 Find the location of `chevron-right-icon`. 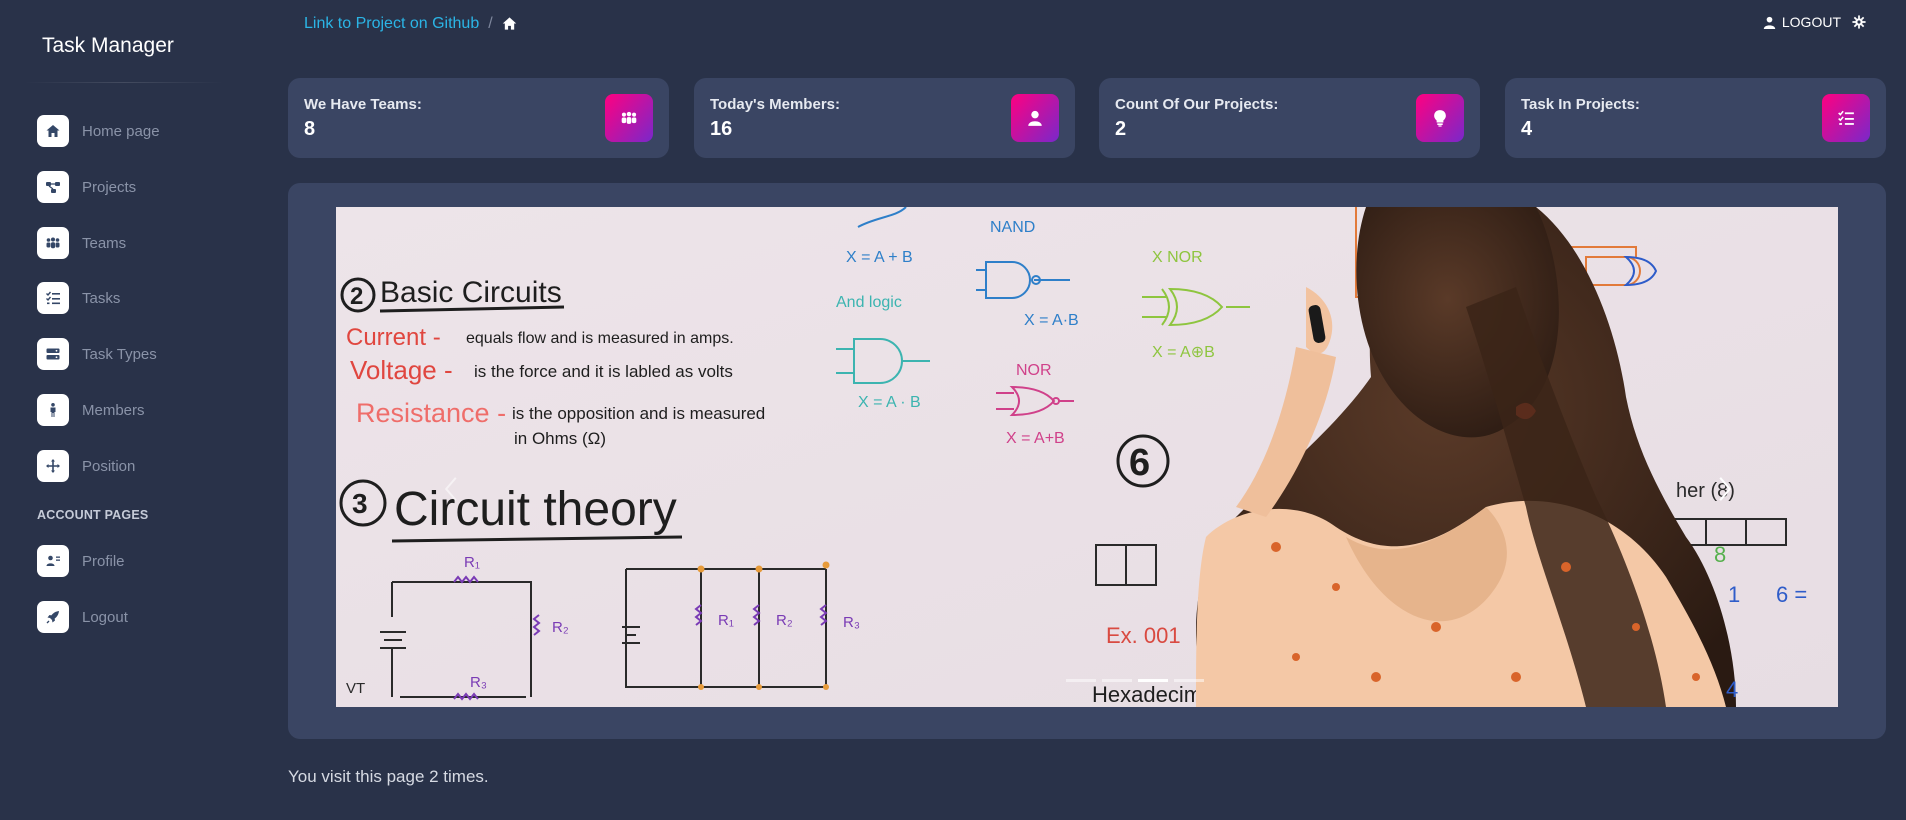

chevron-right-icon is located at coordinates (1725, 489).